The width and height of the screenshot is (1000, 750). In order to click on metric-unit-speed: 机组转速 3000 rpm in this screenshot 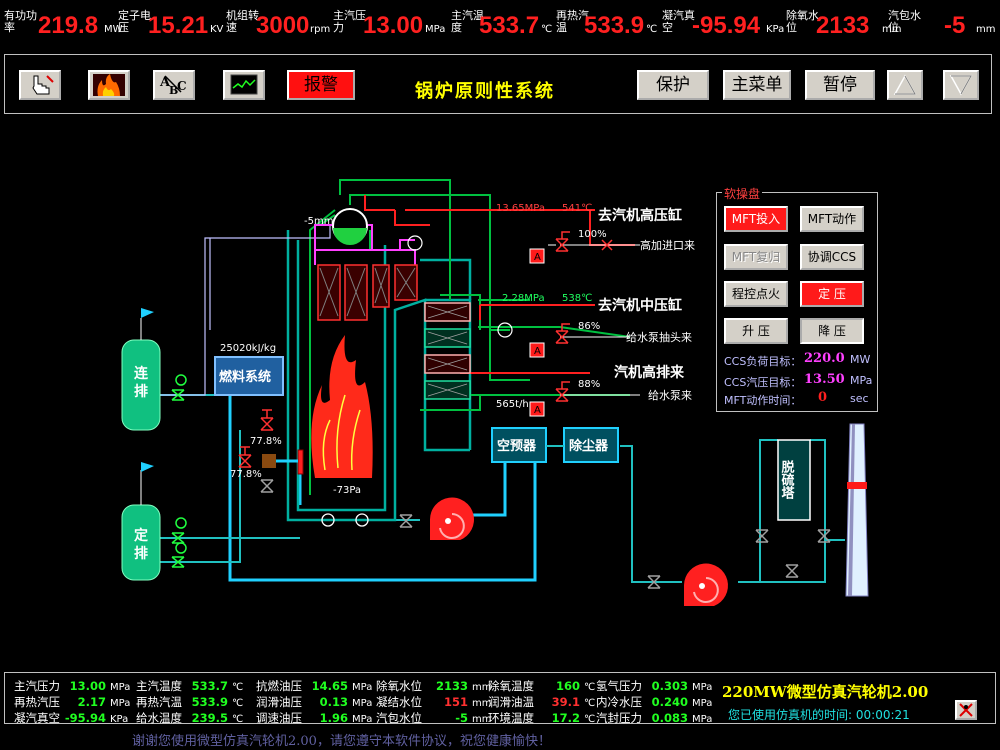, I will do `click(281, 26)`.